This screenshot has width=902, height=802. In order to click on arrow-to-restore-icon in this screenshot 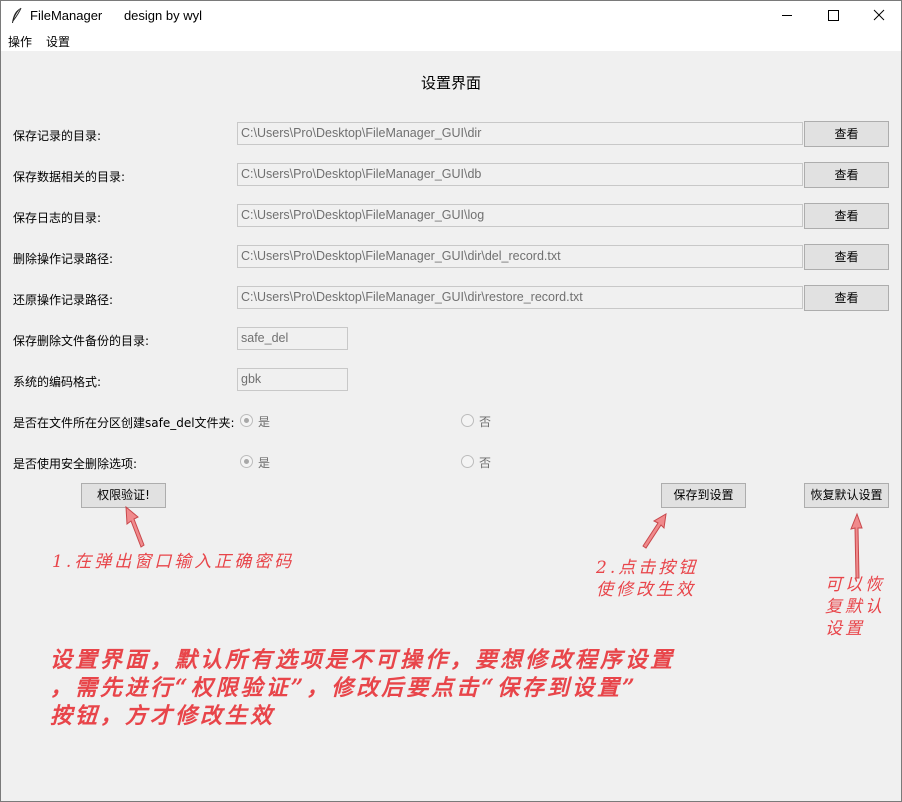, I will do `click(856, 545)`.